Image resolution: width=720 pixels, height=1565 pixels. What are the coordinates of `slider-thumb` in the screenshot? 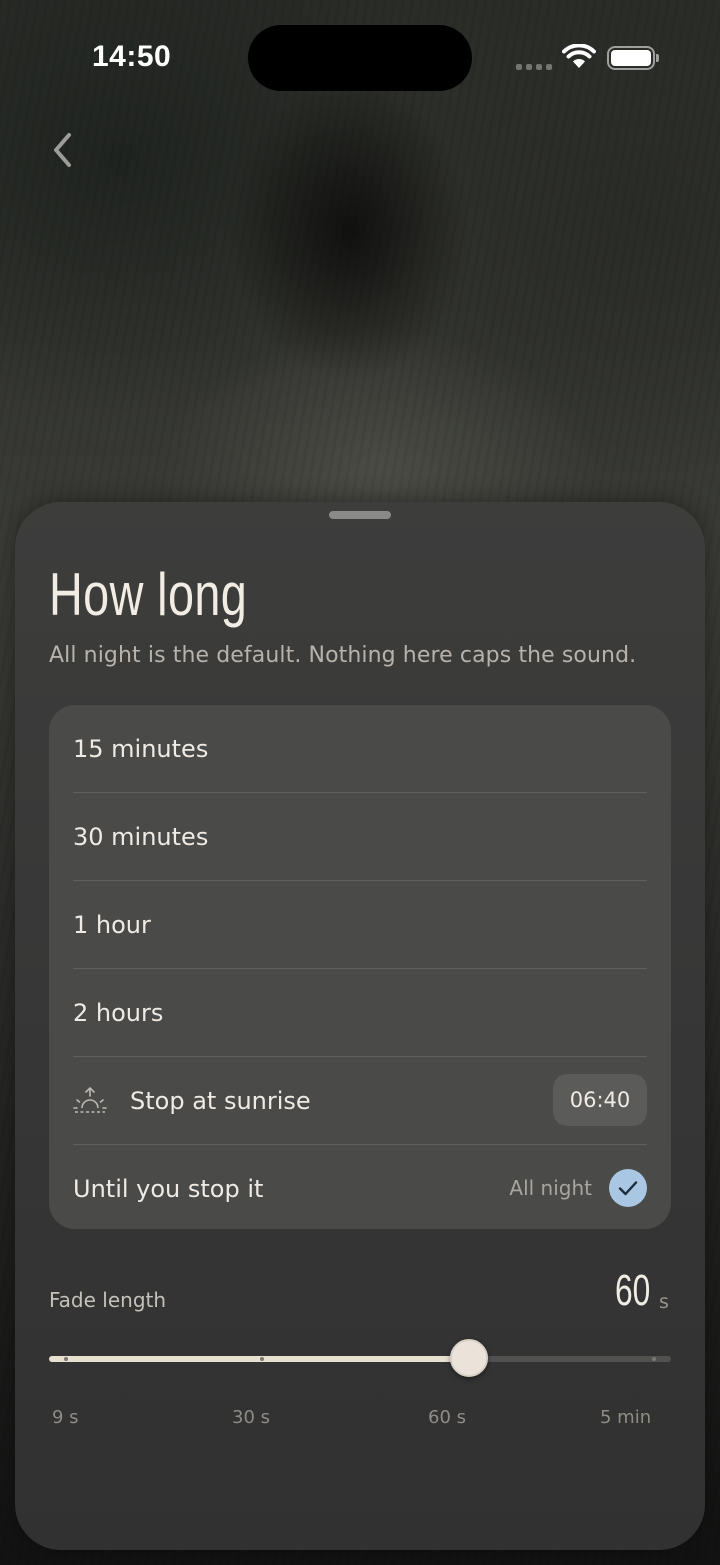 It's located at (469, 1358).